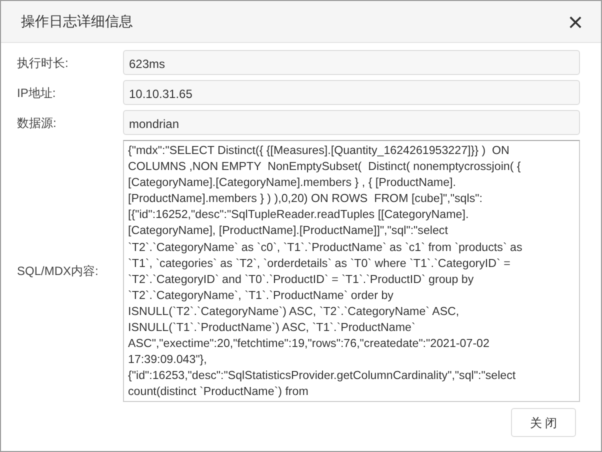  What do you see at coordinates (543, 422) in the screenshot?
I see `close-dialog-button: 关 闭` at bounding box center [543, 422].